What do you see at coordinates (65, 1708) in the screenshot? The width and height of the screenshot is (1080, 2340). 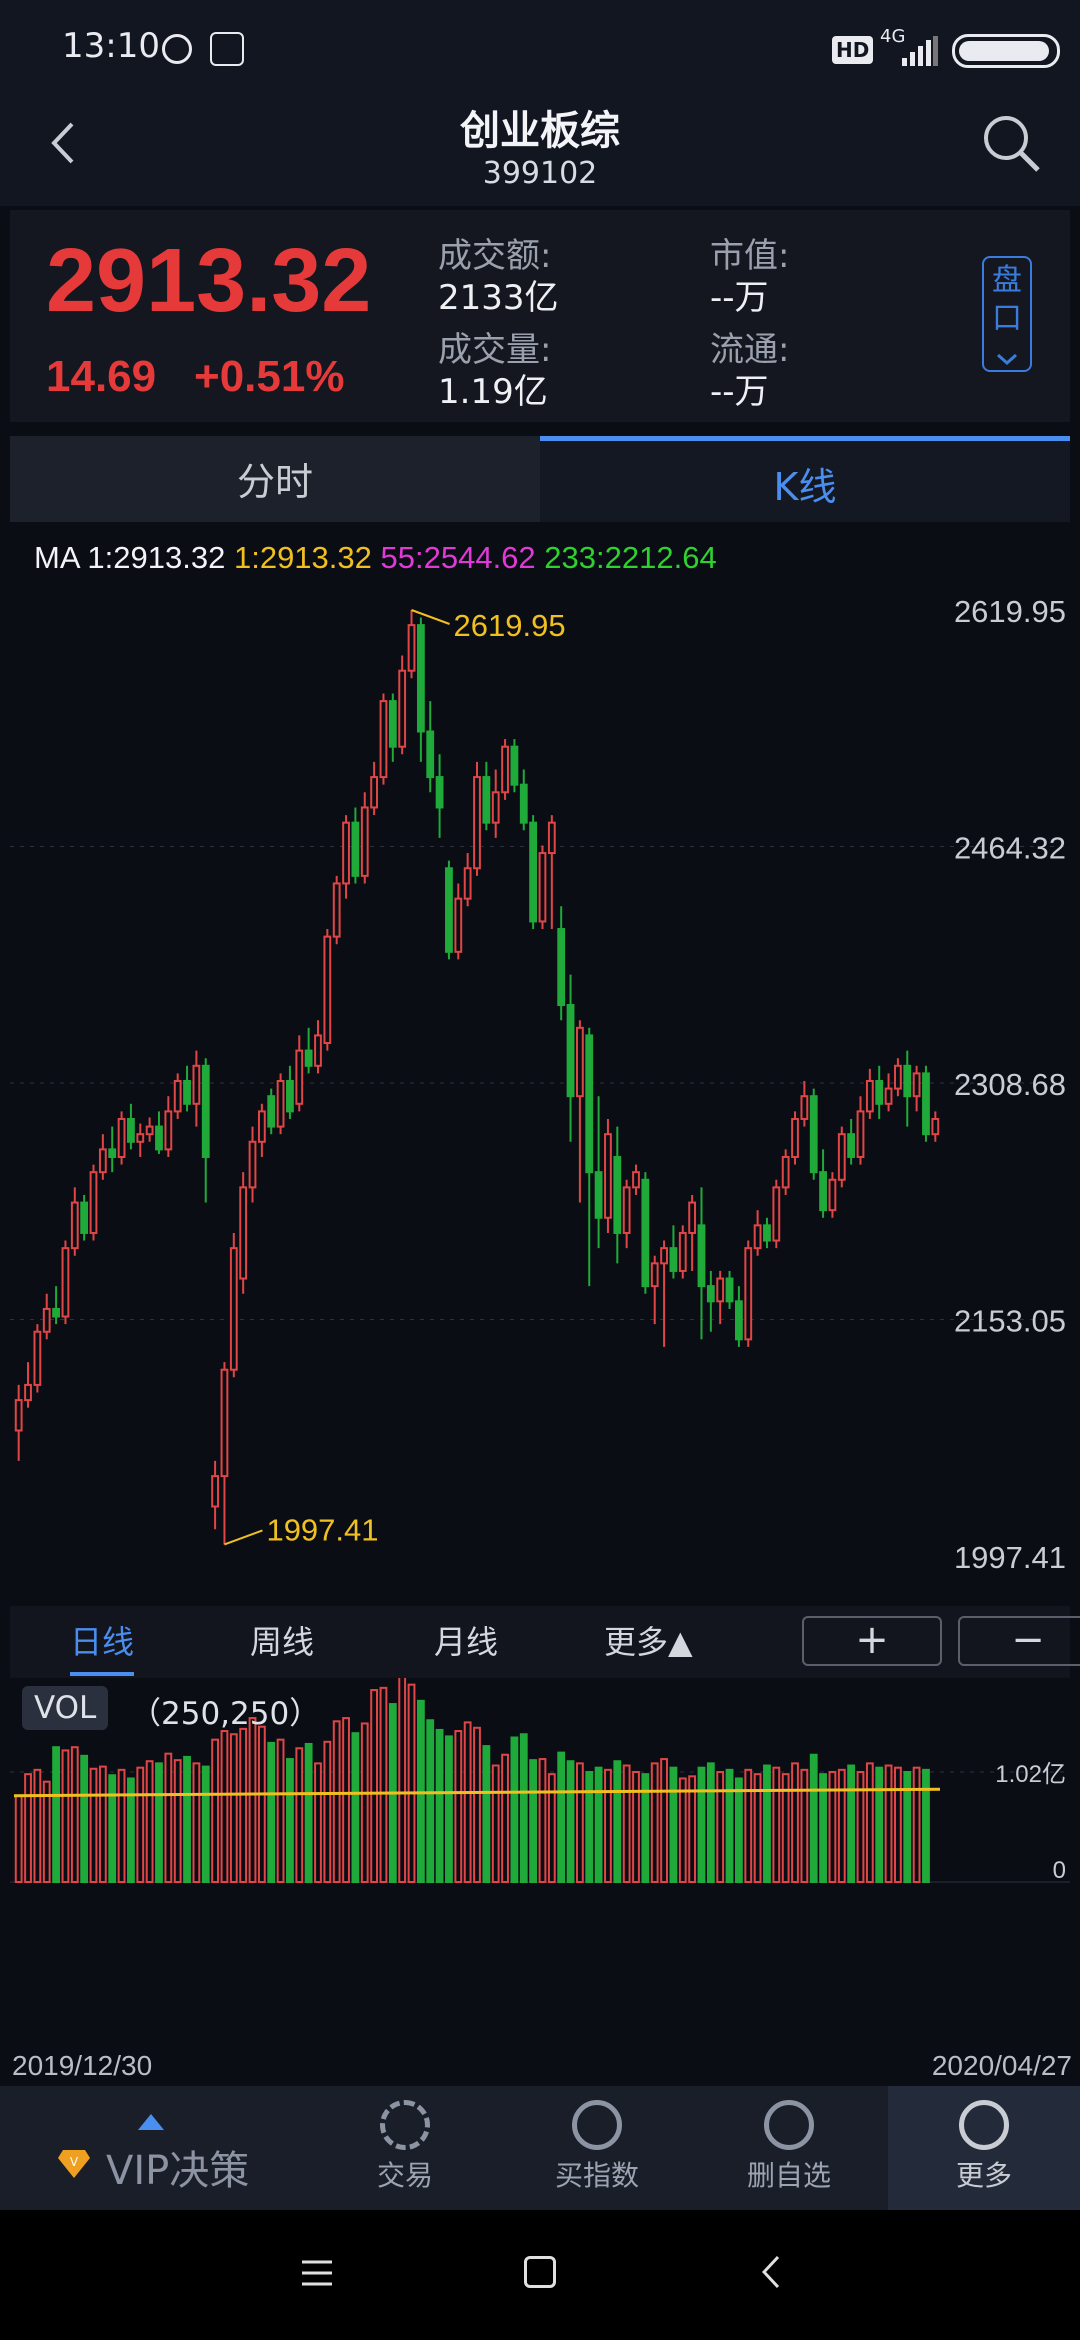 I see `vol-indicator-label: VOL` at bounding box center [65, 1708].